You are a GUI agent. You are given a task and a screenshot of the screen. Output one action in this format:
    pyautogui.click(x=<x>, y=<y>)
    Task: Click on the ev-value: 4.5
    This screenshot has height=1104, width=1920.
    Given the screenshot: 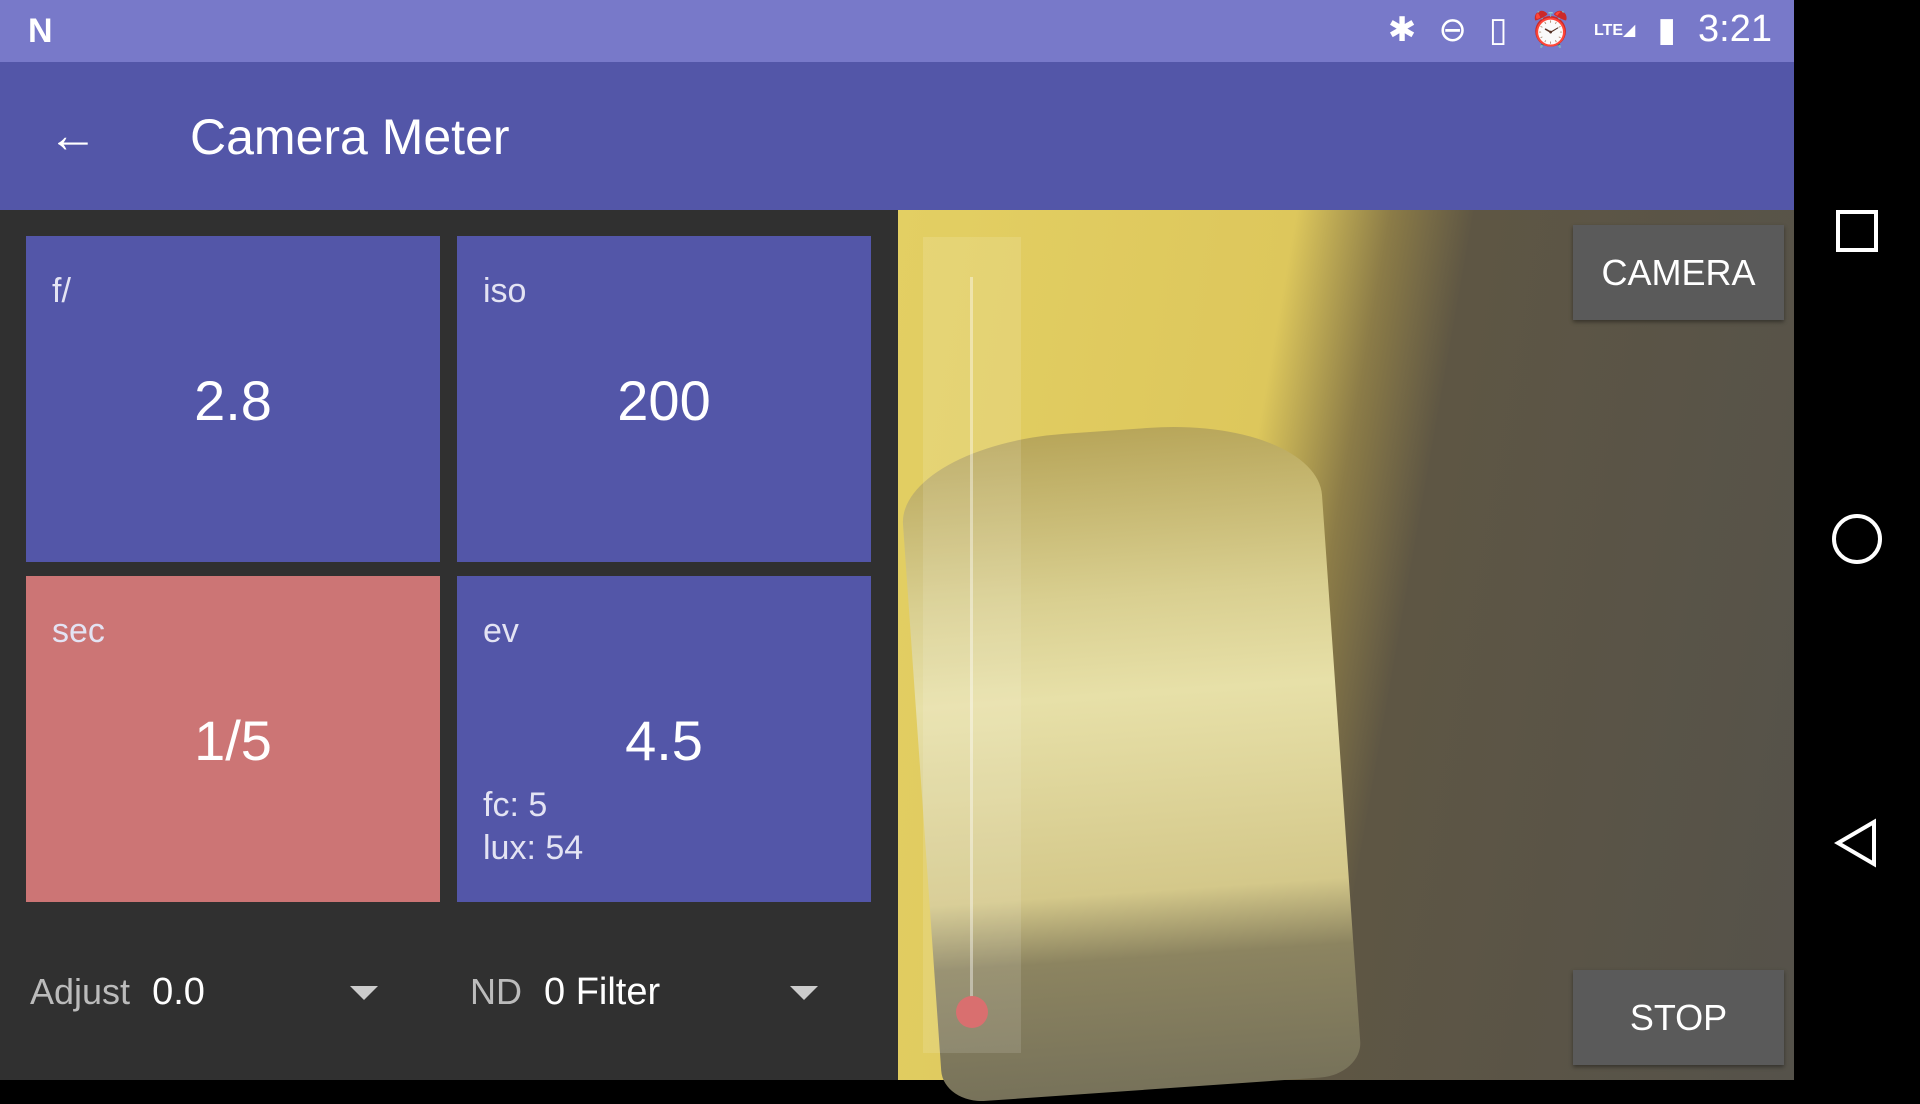 What is the action you would take?
    pyautogui.click(x=664, y=740)
    